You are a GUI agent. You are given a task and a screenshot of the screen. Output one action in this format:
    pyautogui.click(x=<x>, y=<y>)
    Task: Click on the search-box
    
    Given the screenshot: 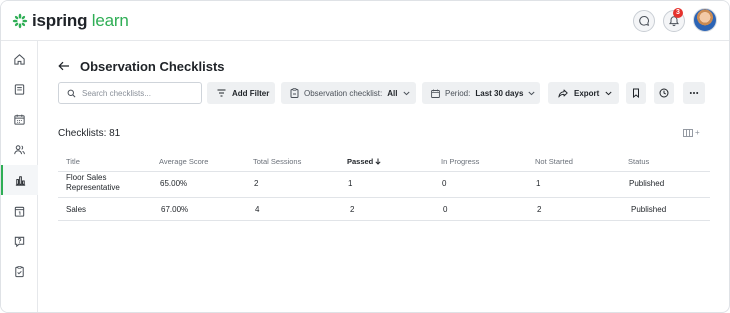 What is the action you would take?
    pyautogui.click(x=130, y=93)
    